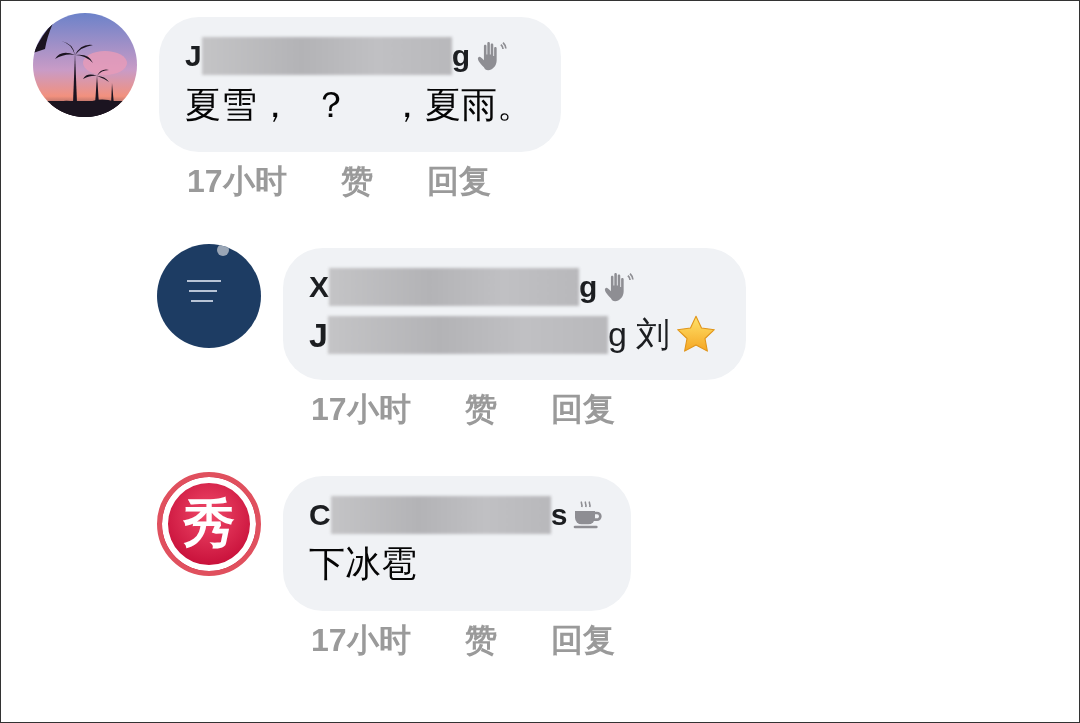  I want to click on commenter-name: s, so click(559, 515).